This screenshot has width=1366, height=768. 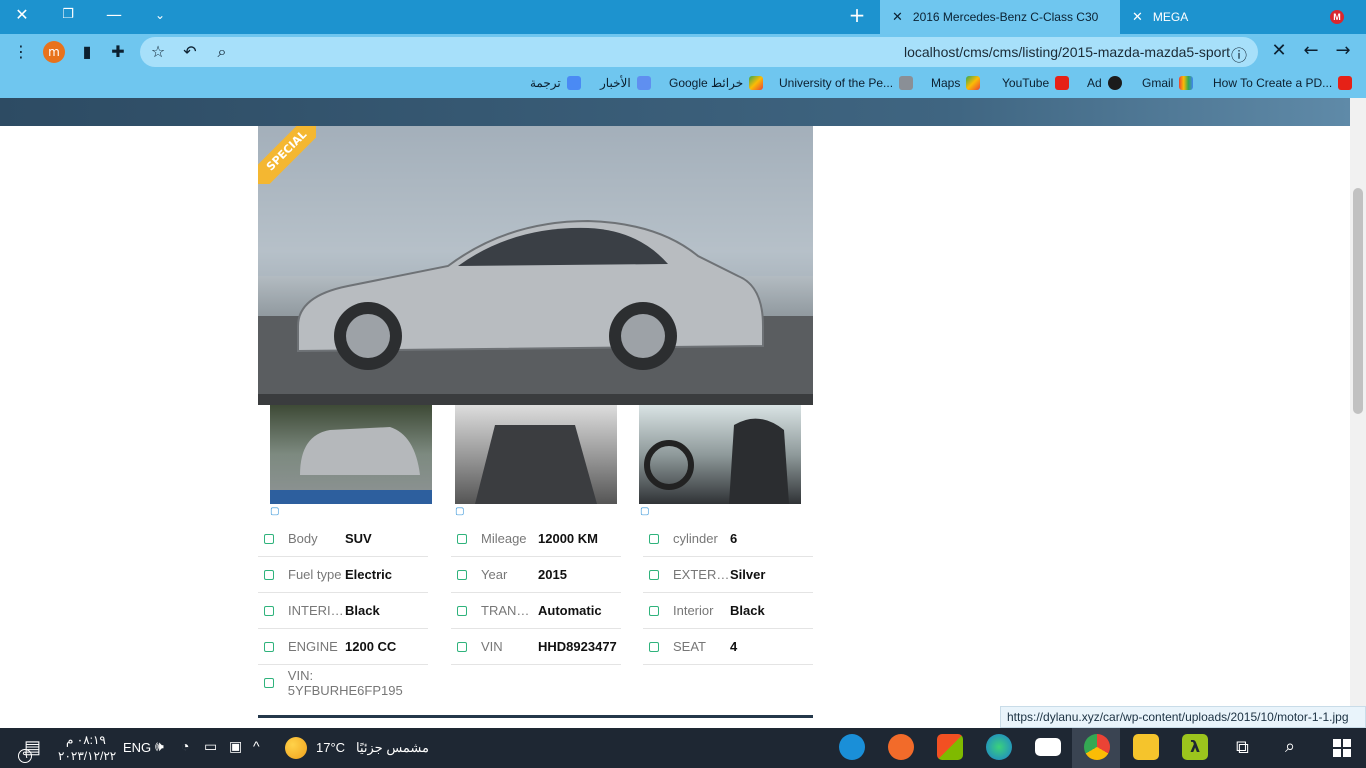 I want to click on search-taskbar-icon: ⌕, so click(x=1290, y=746).